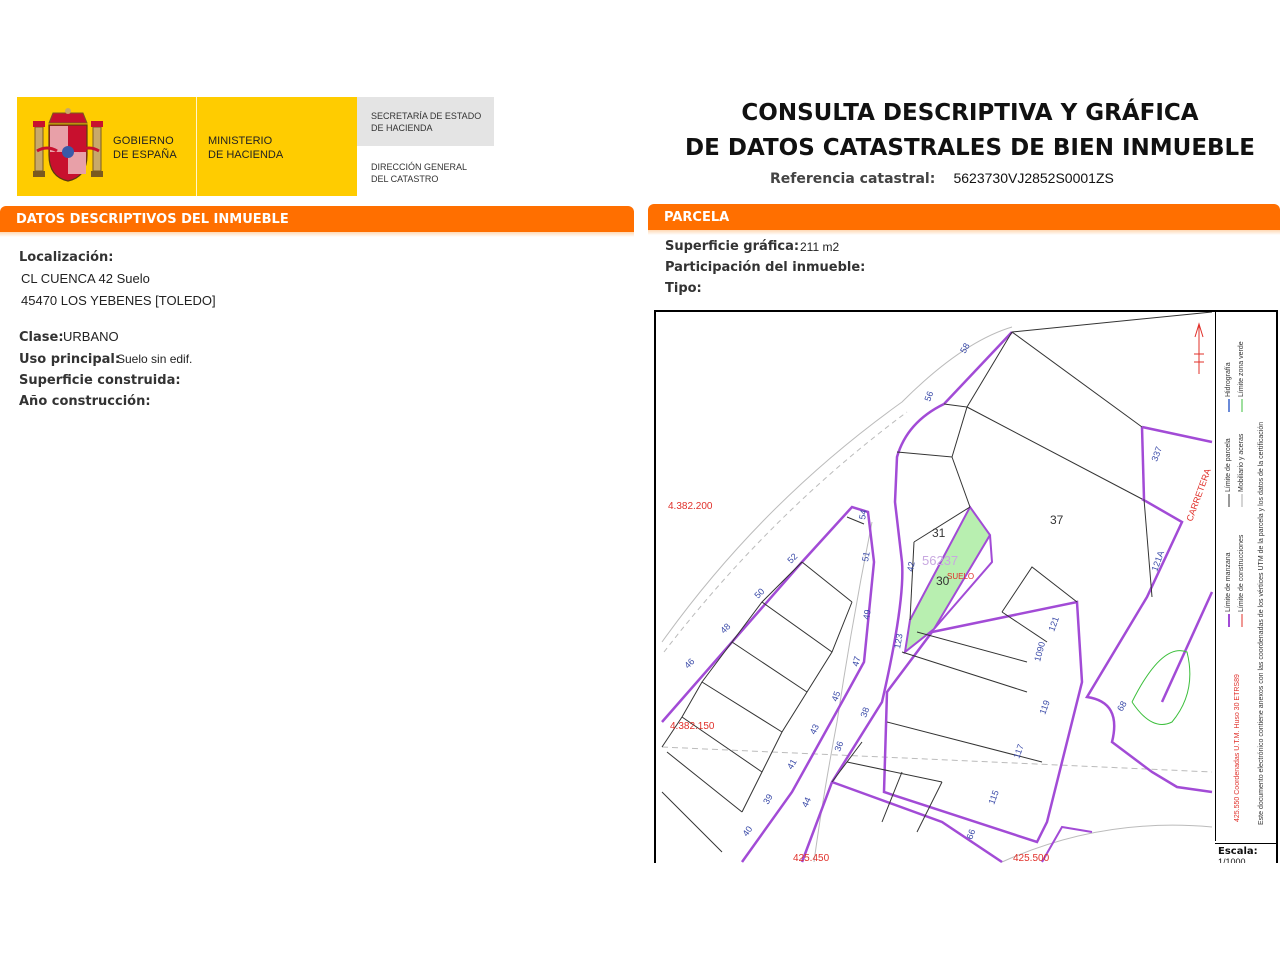 Image resolution: width=1280 pixels, height=960 pixels. What do you see at coordinates (814, 729) in the screenshot?
I see `street-number-label: 43` at bounding box center [814, 729].